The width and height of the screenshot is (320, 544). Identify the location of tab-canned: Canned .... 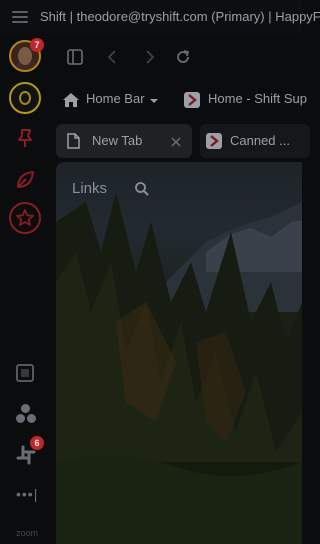
(255, 141).